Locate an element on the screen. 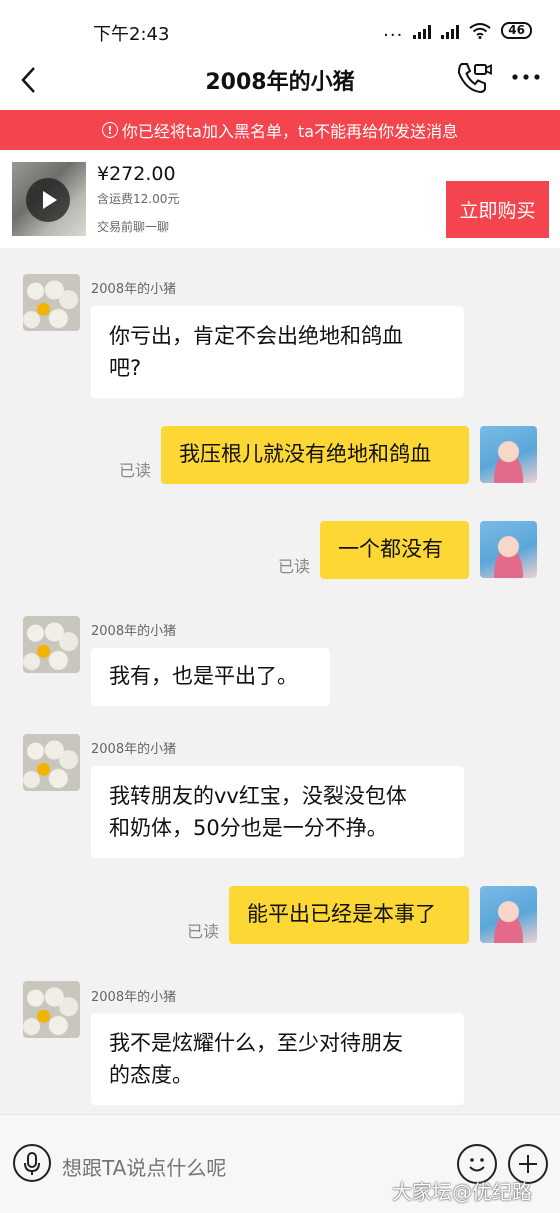 The image size is (560, 1213). banner-text: 你已经将ta加入黑名单，ta不能再给你发送消息 is located at coordinates (290, 131).